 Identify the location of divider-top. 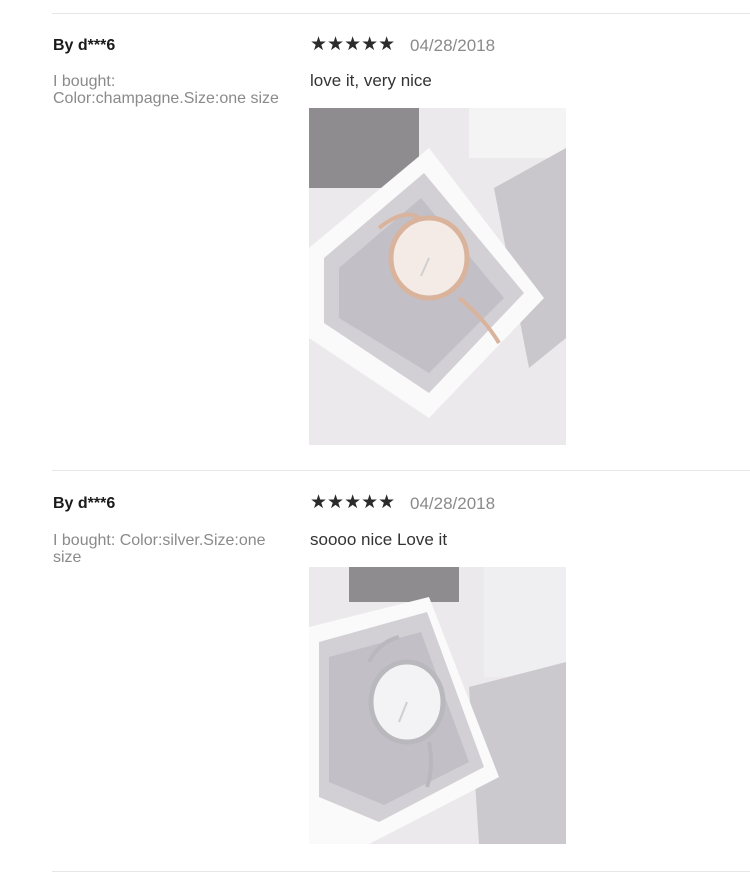
(401, 13).